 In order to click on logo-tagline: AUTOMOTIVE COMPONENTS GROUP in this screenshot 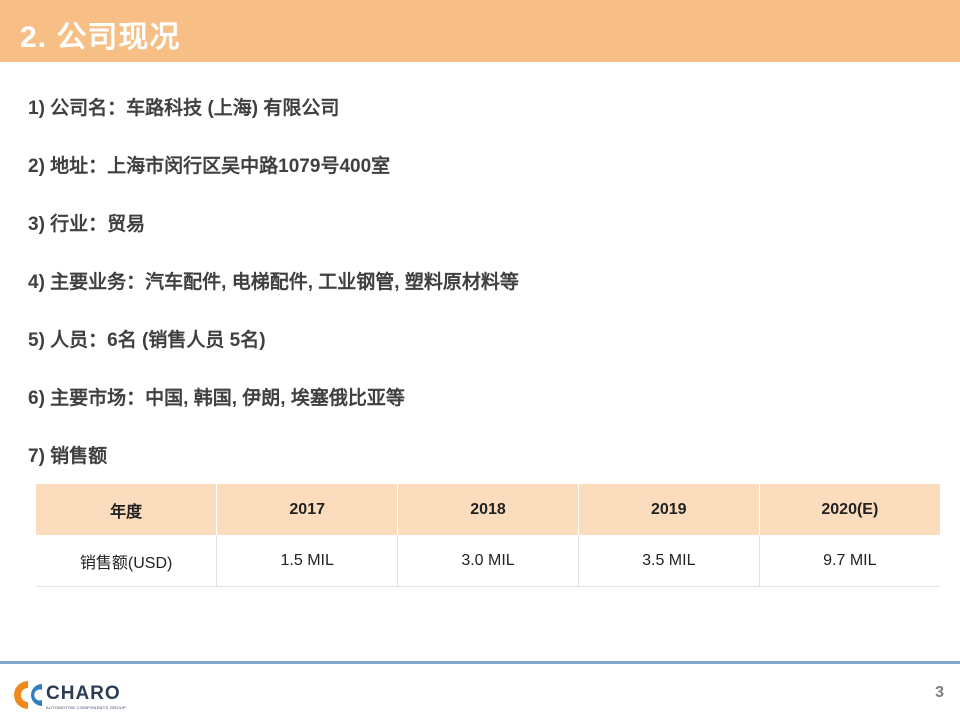, I will do `click(86, 707)`.